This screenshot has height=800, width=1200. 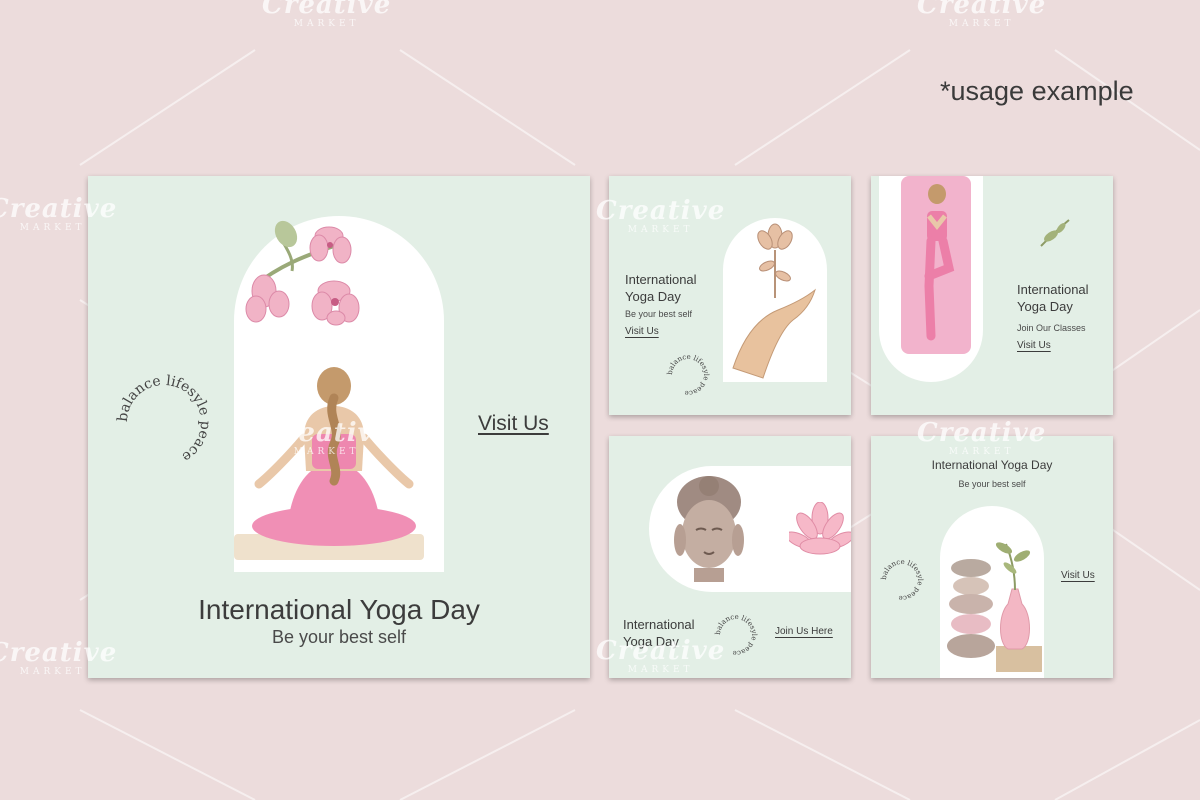 What do you see at coordinates (709, 529) in the screenshot?
I see `buddha-head-icon` at bounding box center [709, 529].